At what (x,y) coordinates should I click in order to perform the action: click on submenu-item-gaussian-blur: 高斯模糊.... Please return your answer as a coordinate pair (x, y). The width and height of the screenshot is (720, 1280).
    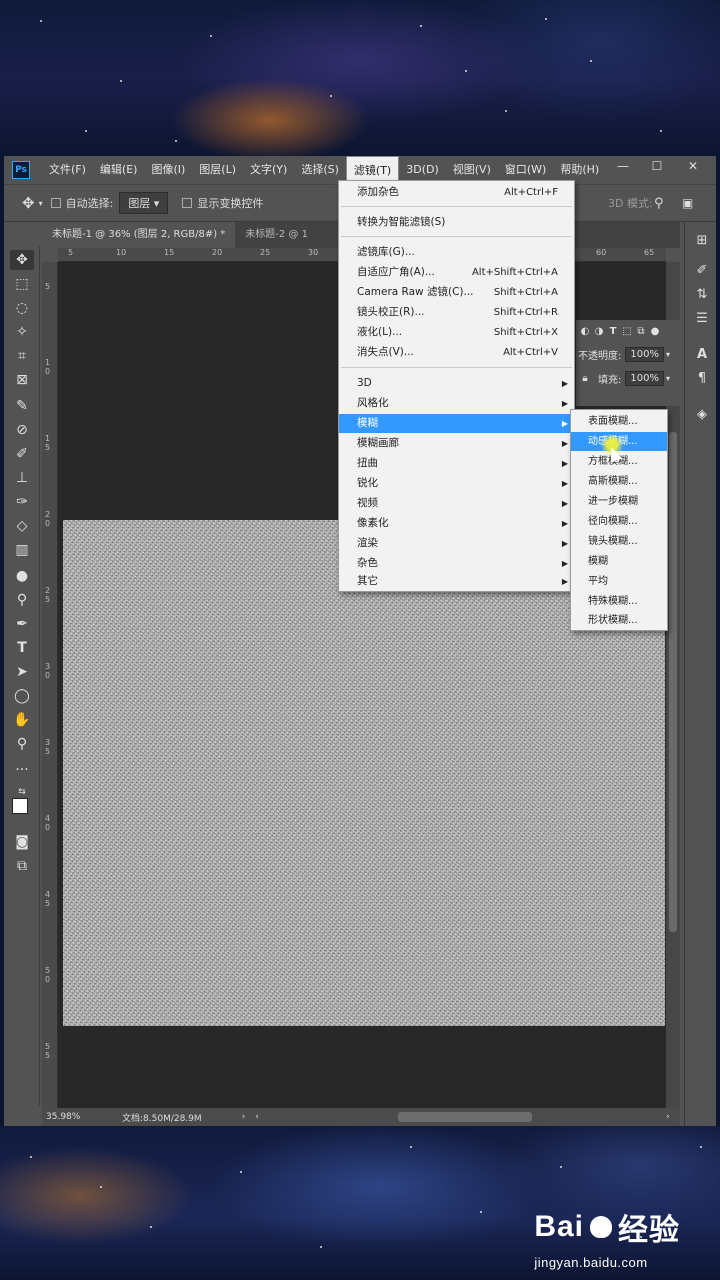
    Looking at the image, I should click on (619, 481).